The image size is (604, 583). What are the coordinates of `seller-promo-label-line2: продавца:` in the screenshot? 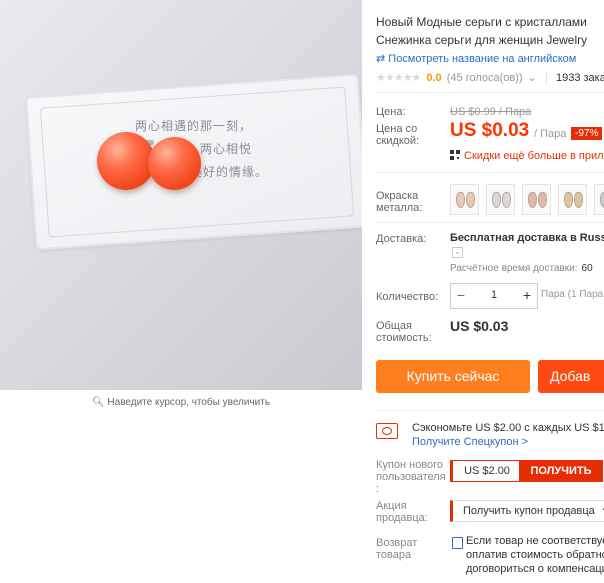 It's located at (402, 518).